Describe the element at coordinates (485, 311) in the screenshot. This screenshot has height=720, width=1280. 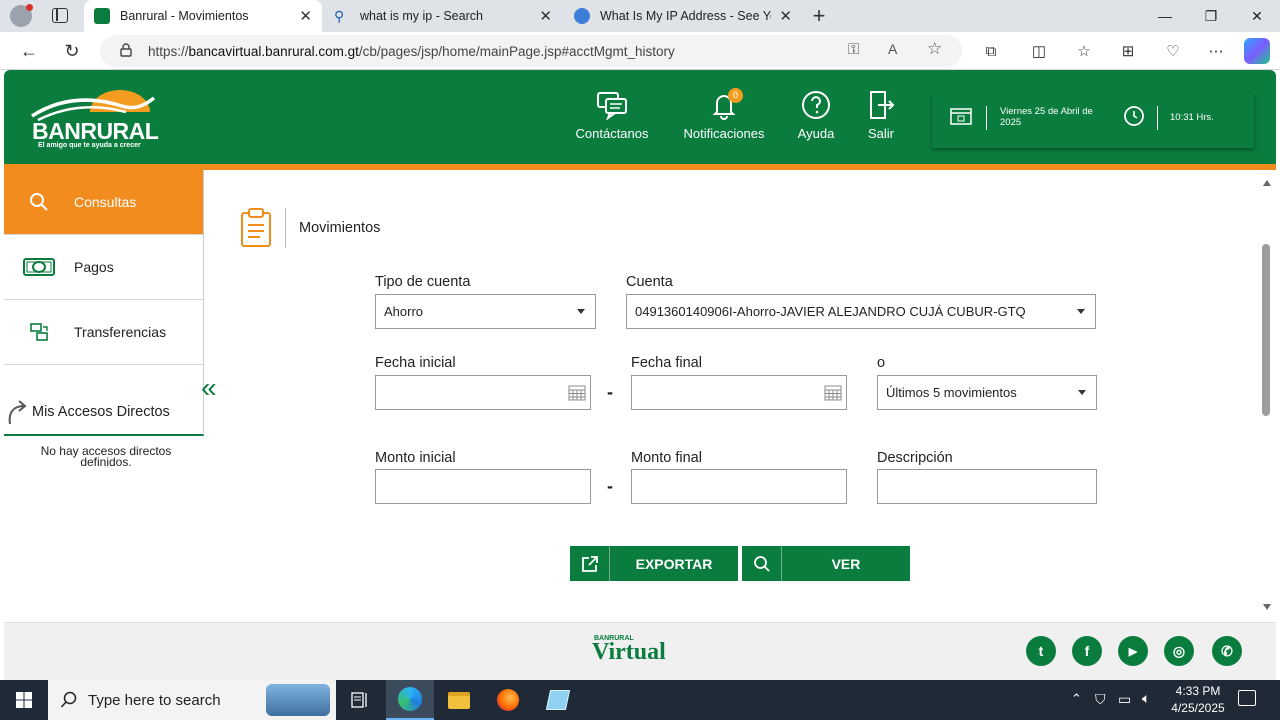
I see `account-type-select: Ahorro` at that location.